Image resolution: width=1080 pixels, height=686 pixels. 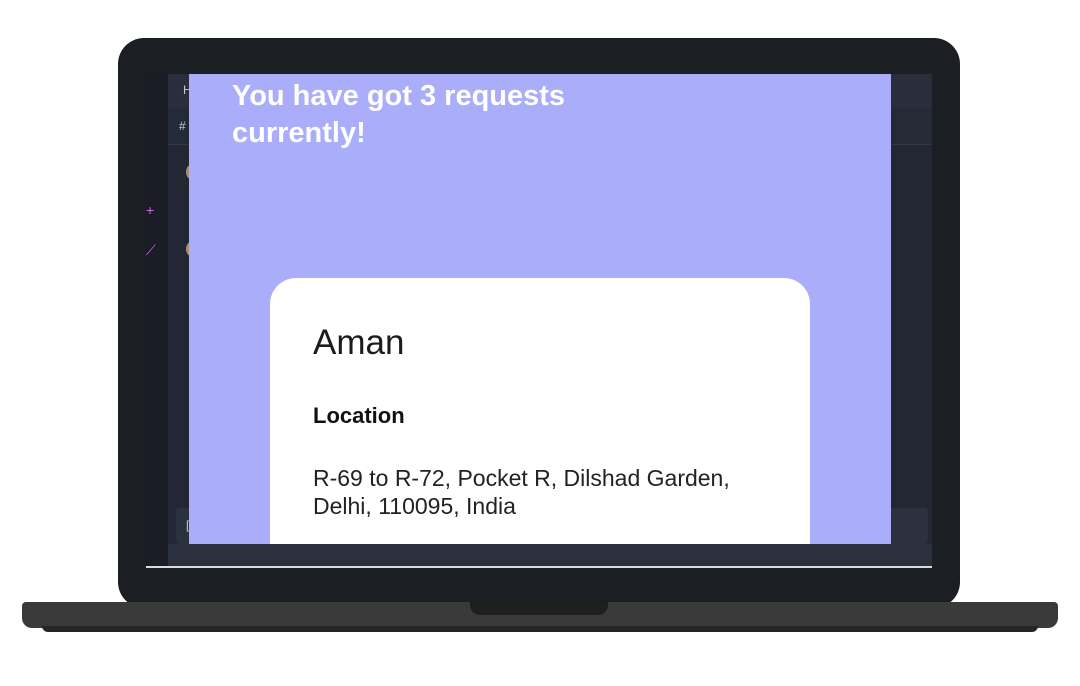 I want to click on background-sidebar, so click(x=157, y=320).